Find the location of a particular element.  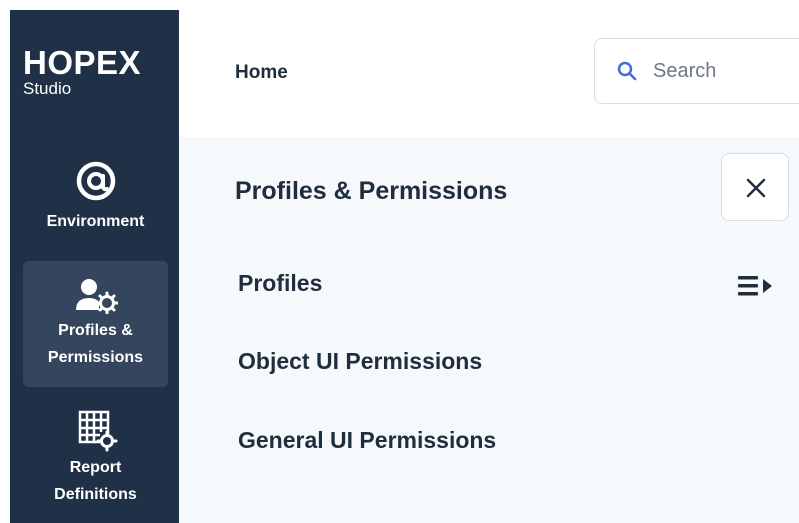

close-icon is located at coordinates (756, 188).